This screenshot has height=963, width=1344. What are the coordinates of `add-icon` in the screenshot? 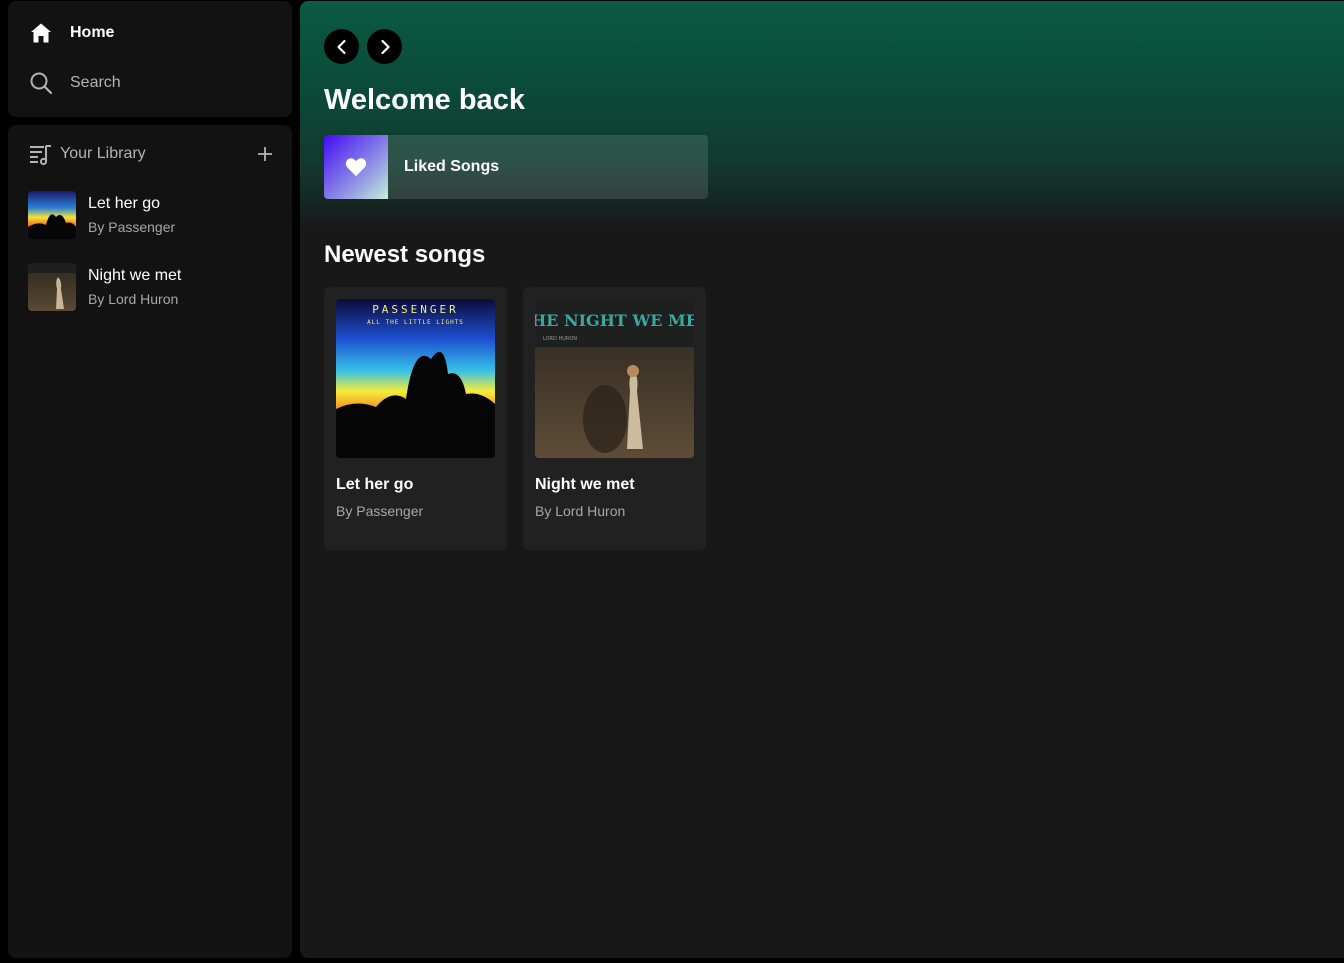 It's located at (265, 154).